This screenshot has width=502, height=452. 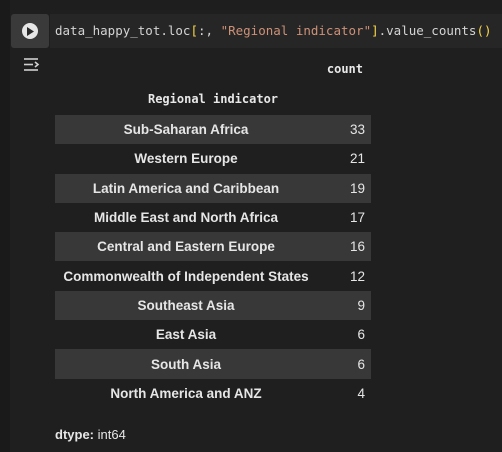 I want to click on row-label: Middle East and North Africa, so click(x=186, y=218).